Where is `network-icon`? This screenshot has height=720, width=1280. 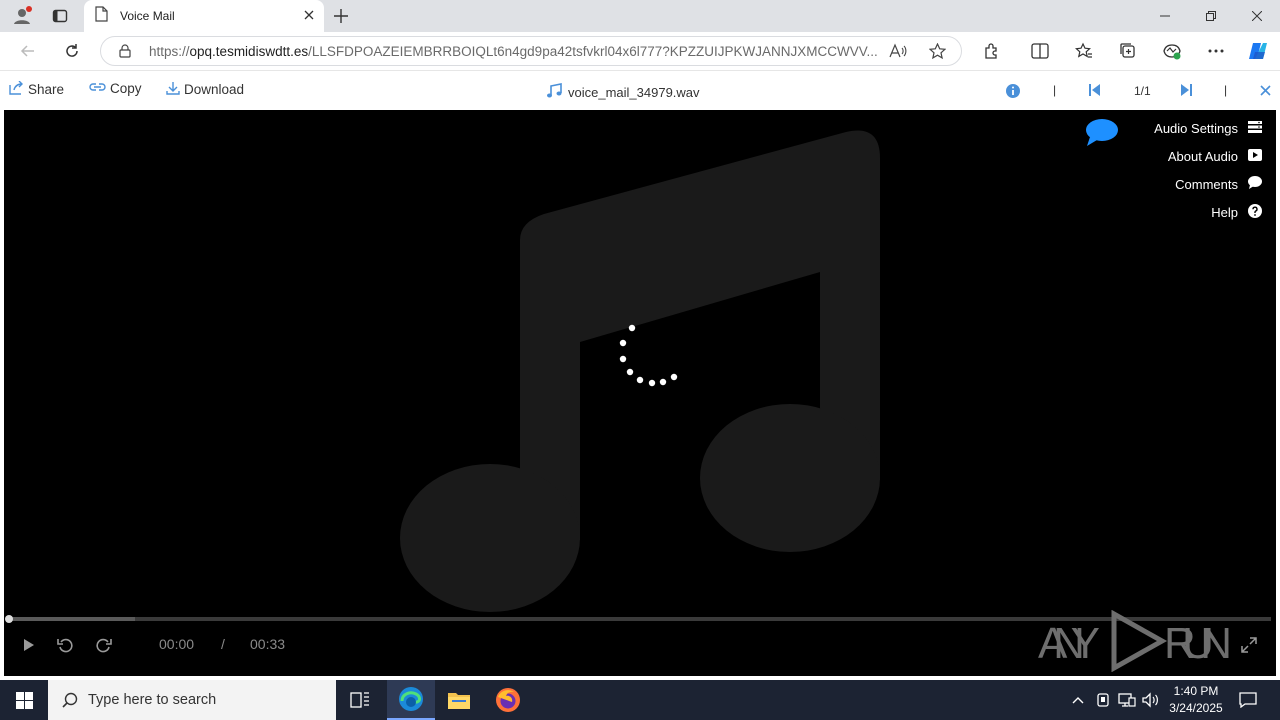
network-icon is located at coordinates (1127, 700).